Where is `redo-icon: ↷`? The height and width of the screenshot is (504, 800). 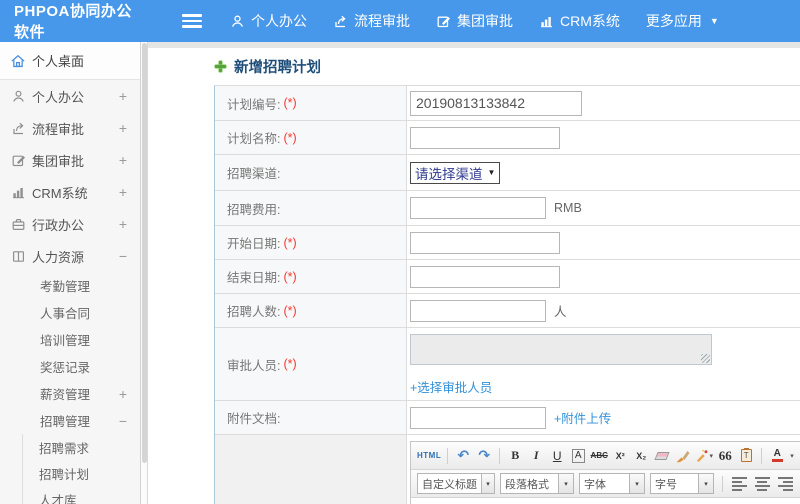 redo-icon: ↷ is located at coordinates (484, 456).